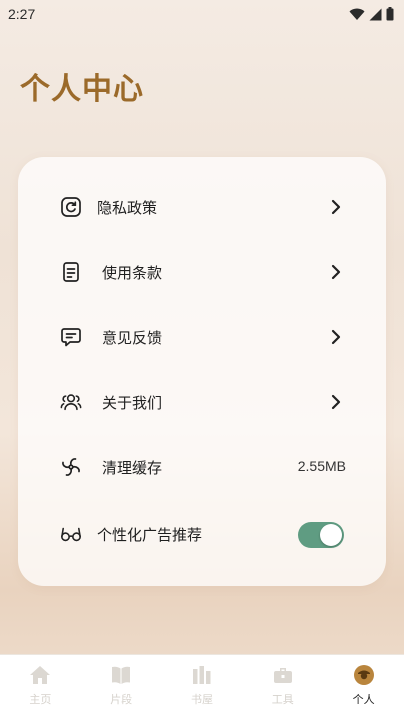  I want to click on book-icon, so click(121, 675).